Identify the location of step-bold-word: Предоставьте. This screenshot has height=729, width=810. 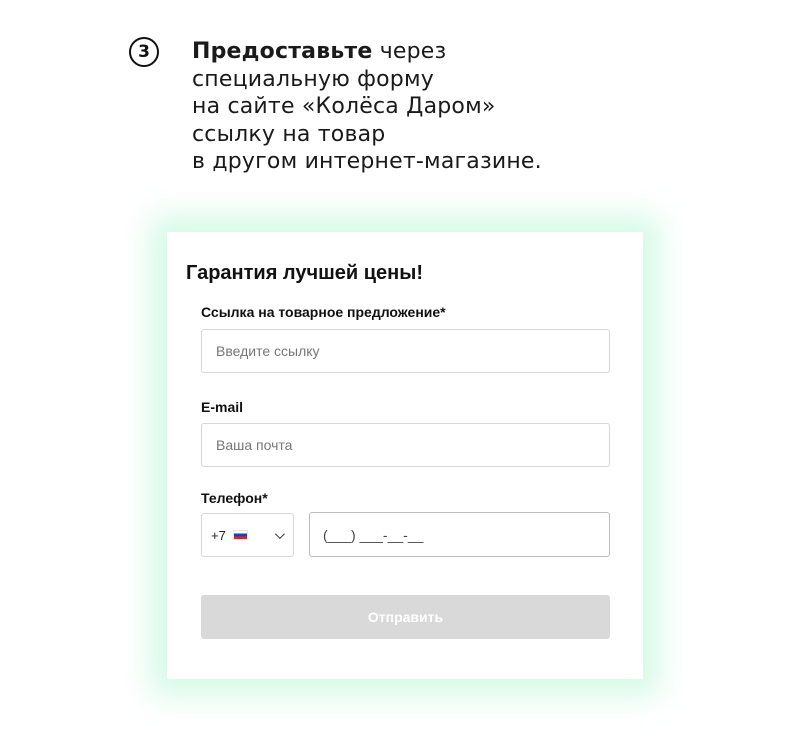
(282, 51).